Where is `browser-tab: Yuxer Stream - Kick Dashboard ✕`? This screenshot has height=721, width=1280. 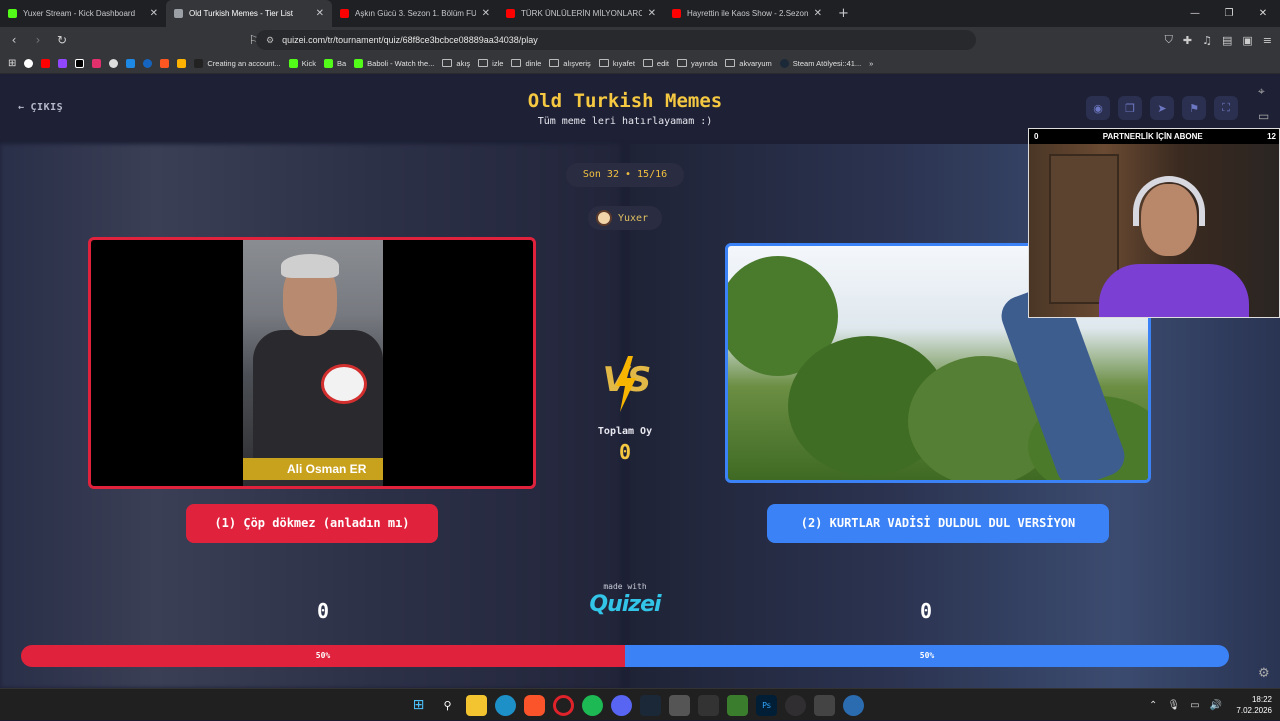
browser-tab: Yuxer Stream - Kick Dashboard ✕ is located at coordinates (83, 13).